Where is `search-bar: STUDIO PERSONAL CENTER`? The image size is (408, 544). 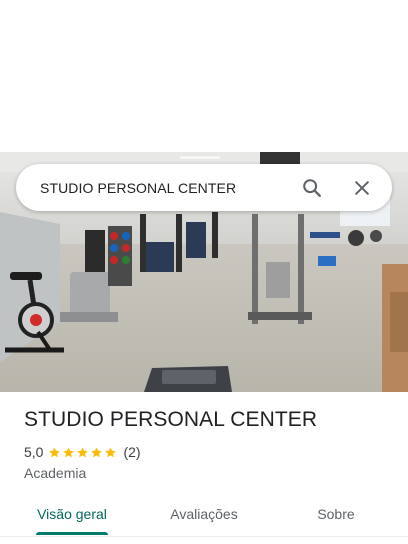 search-bar: STUDIO PERSONAL CENTER is located at coordinates (204, 187).